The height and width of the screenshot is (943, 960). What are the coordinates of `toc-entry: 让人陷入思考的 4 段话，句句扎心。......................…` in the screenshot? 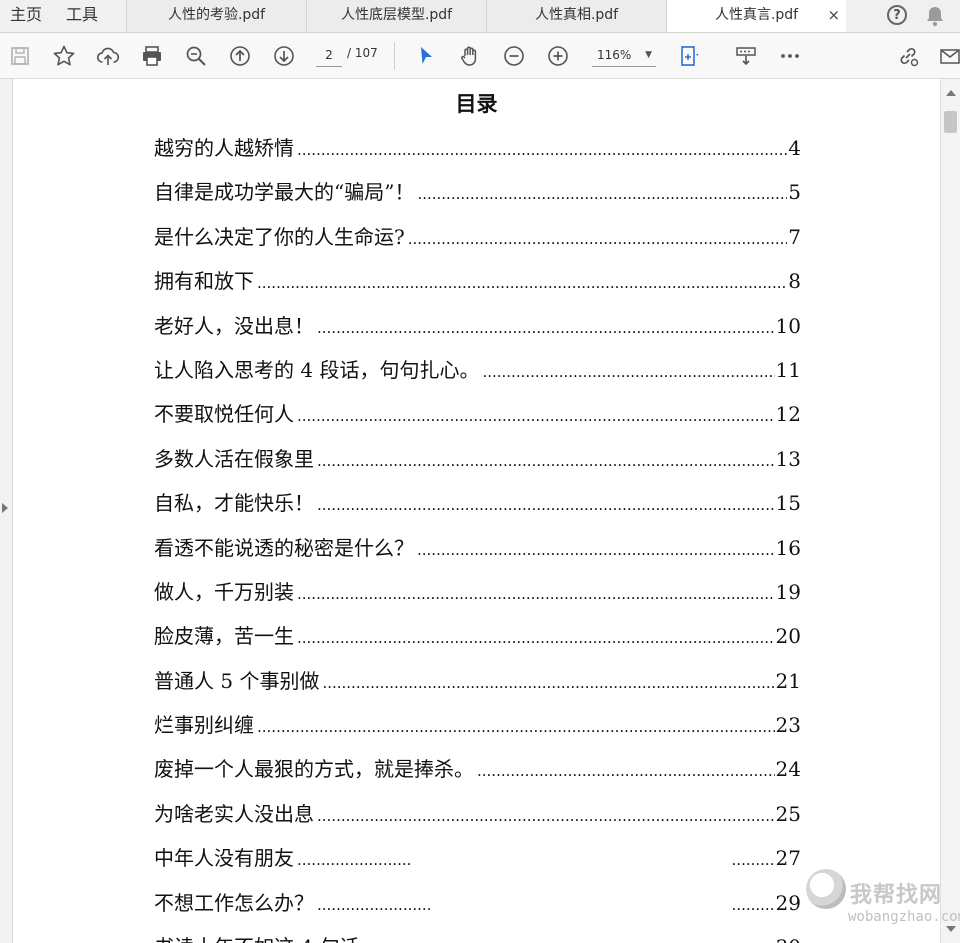 It's located at (477, 376).